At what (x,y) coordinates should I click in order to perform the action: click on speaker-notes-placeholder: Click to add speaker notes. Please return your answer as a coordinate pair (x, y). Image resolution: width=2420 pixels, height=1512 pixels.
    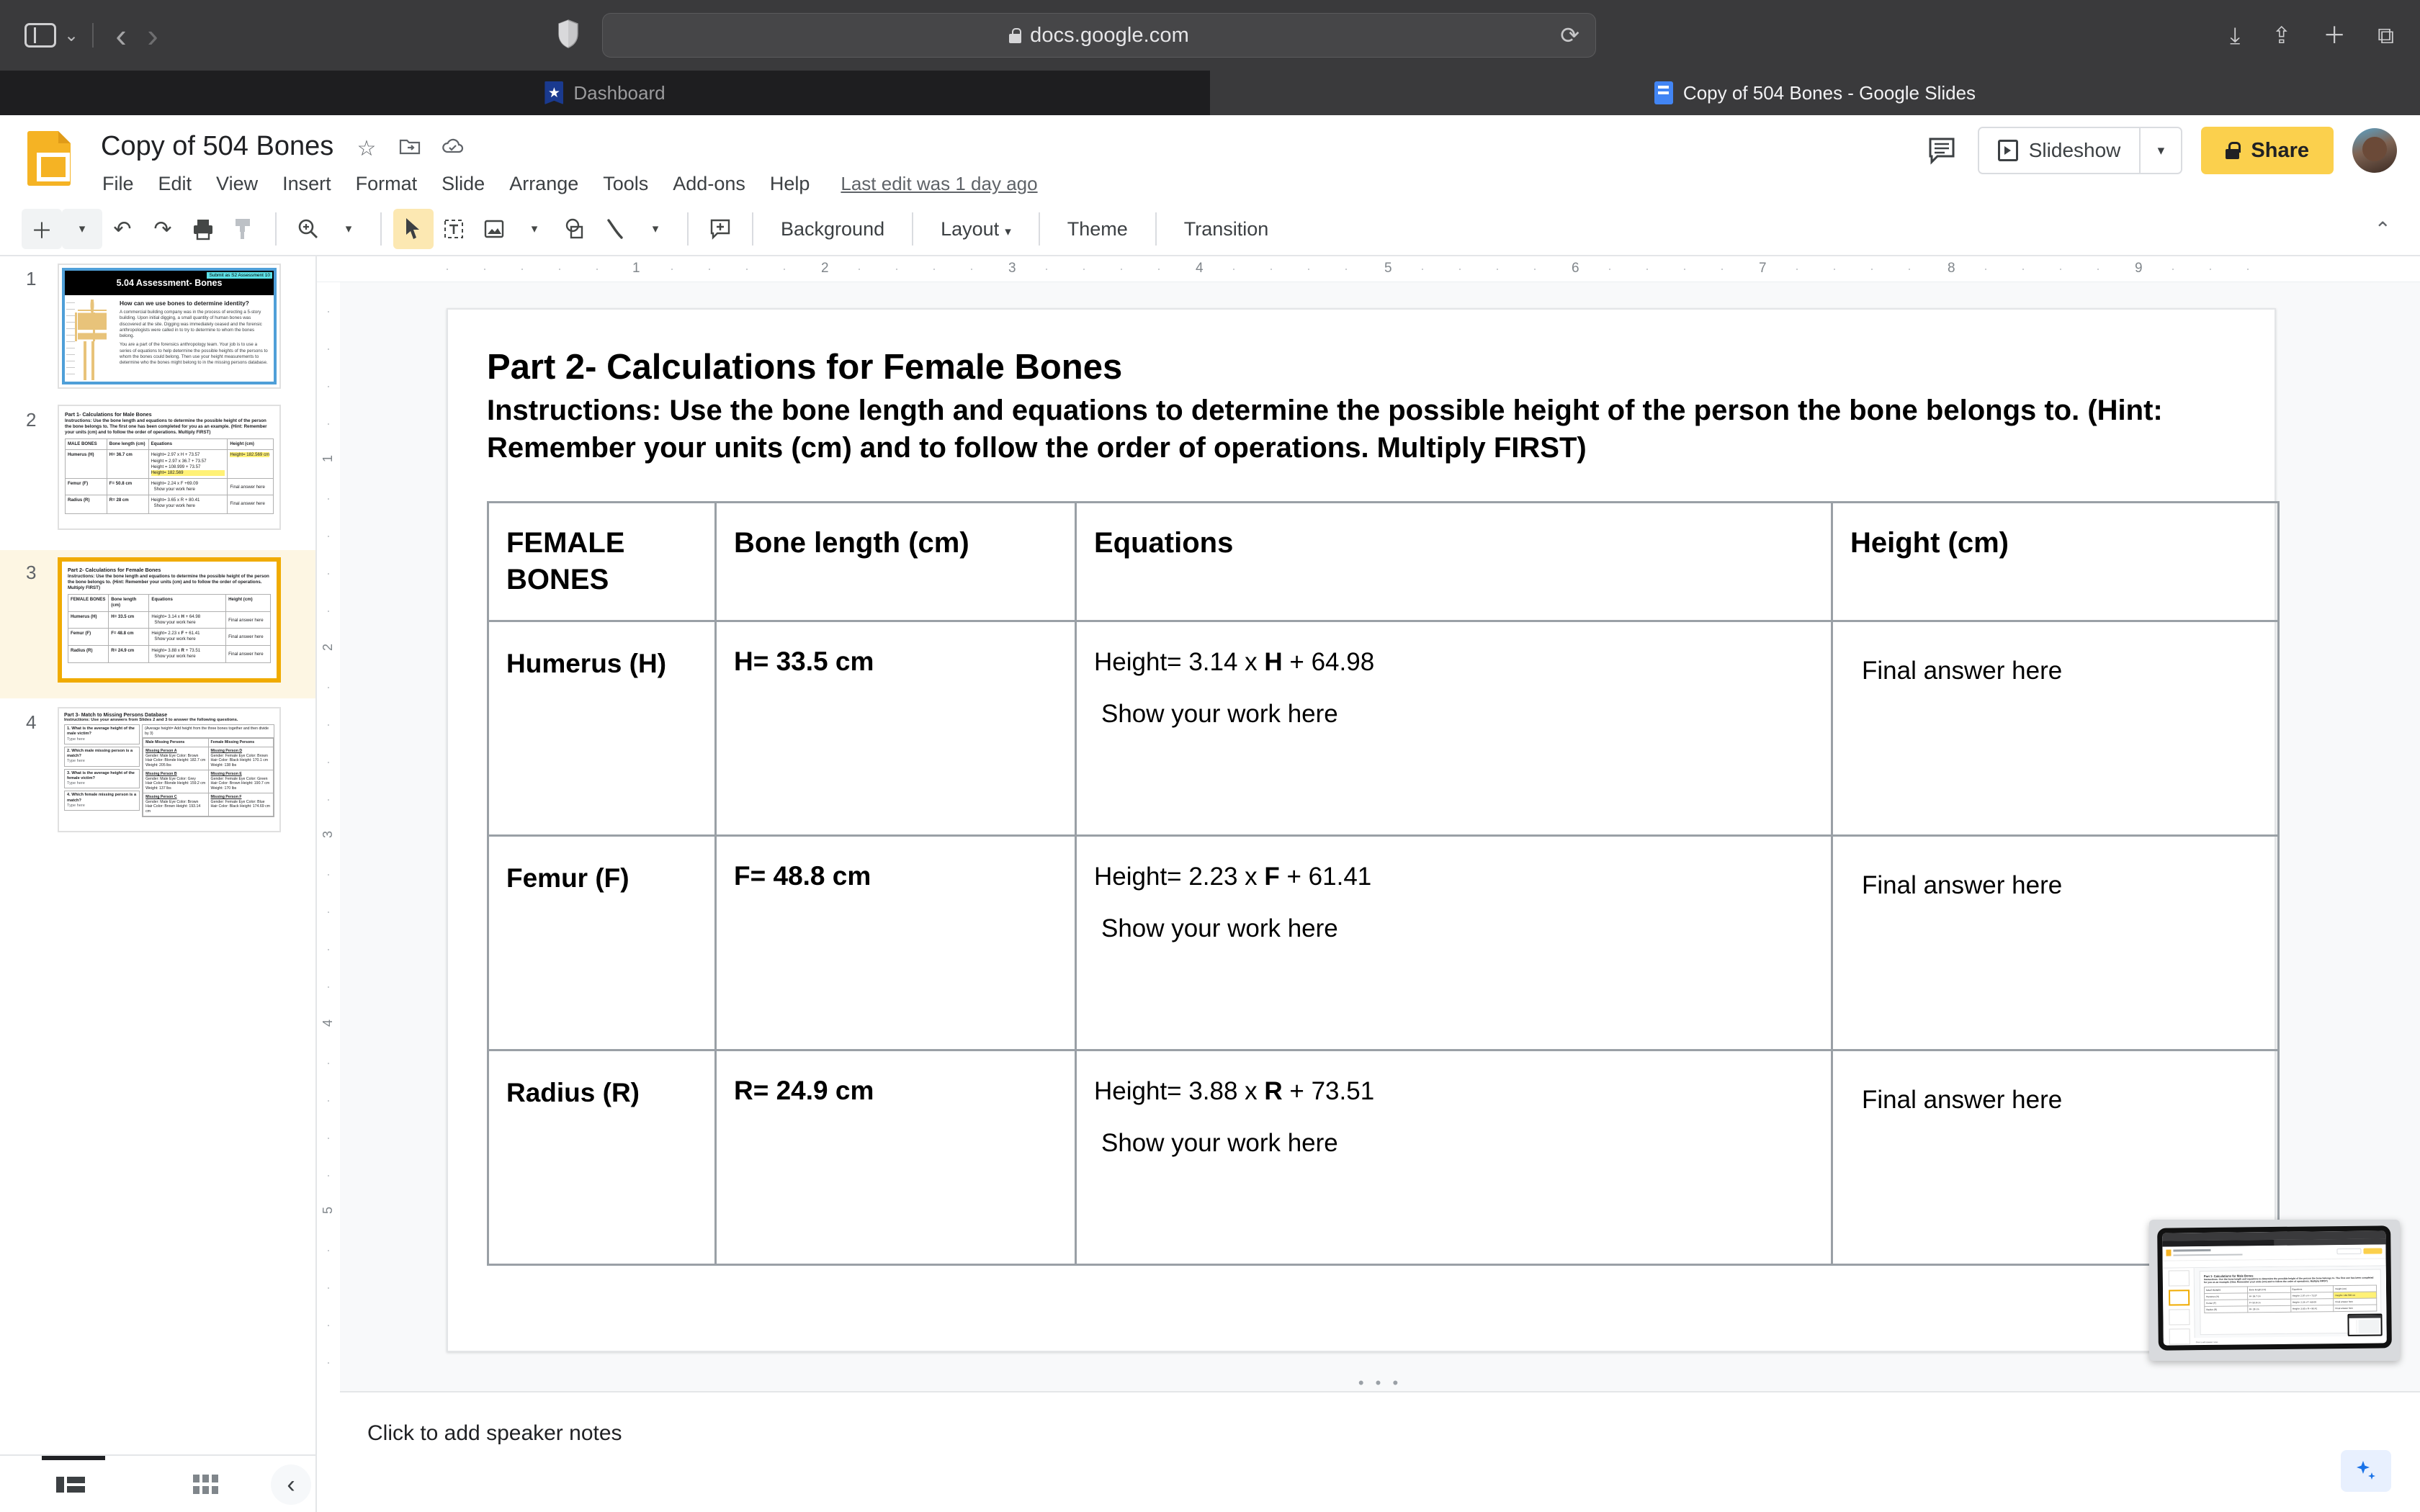
    Looking at the image, I should click on (494, 1433).